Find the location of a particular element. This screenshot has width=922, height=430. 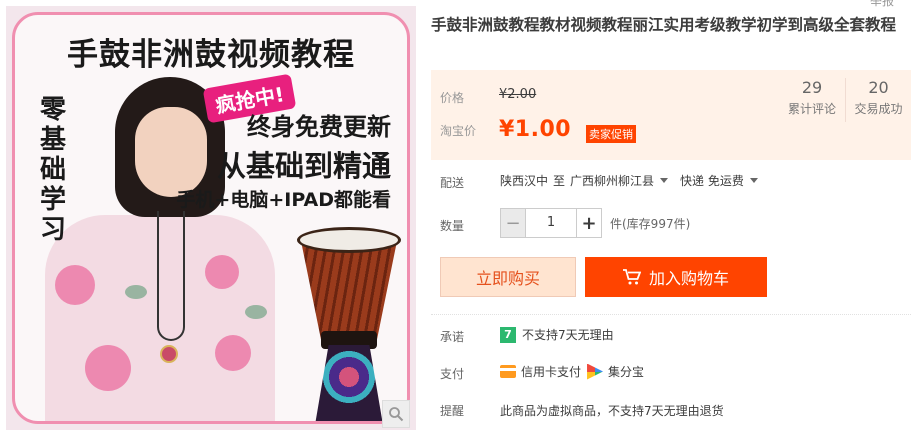

product-title: 手鼓非洲鼓教程教材视频教程丽江实用考级教学初学到高级全套教程 is located at coordinates (664, 25).